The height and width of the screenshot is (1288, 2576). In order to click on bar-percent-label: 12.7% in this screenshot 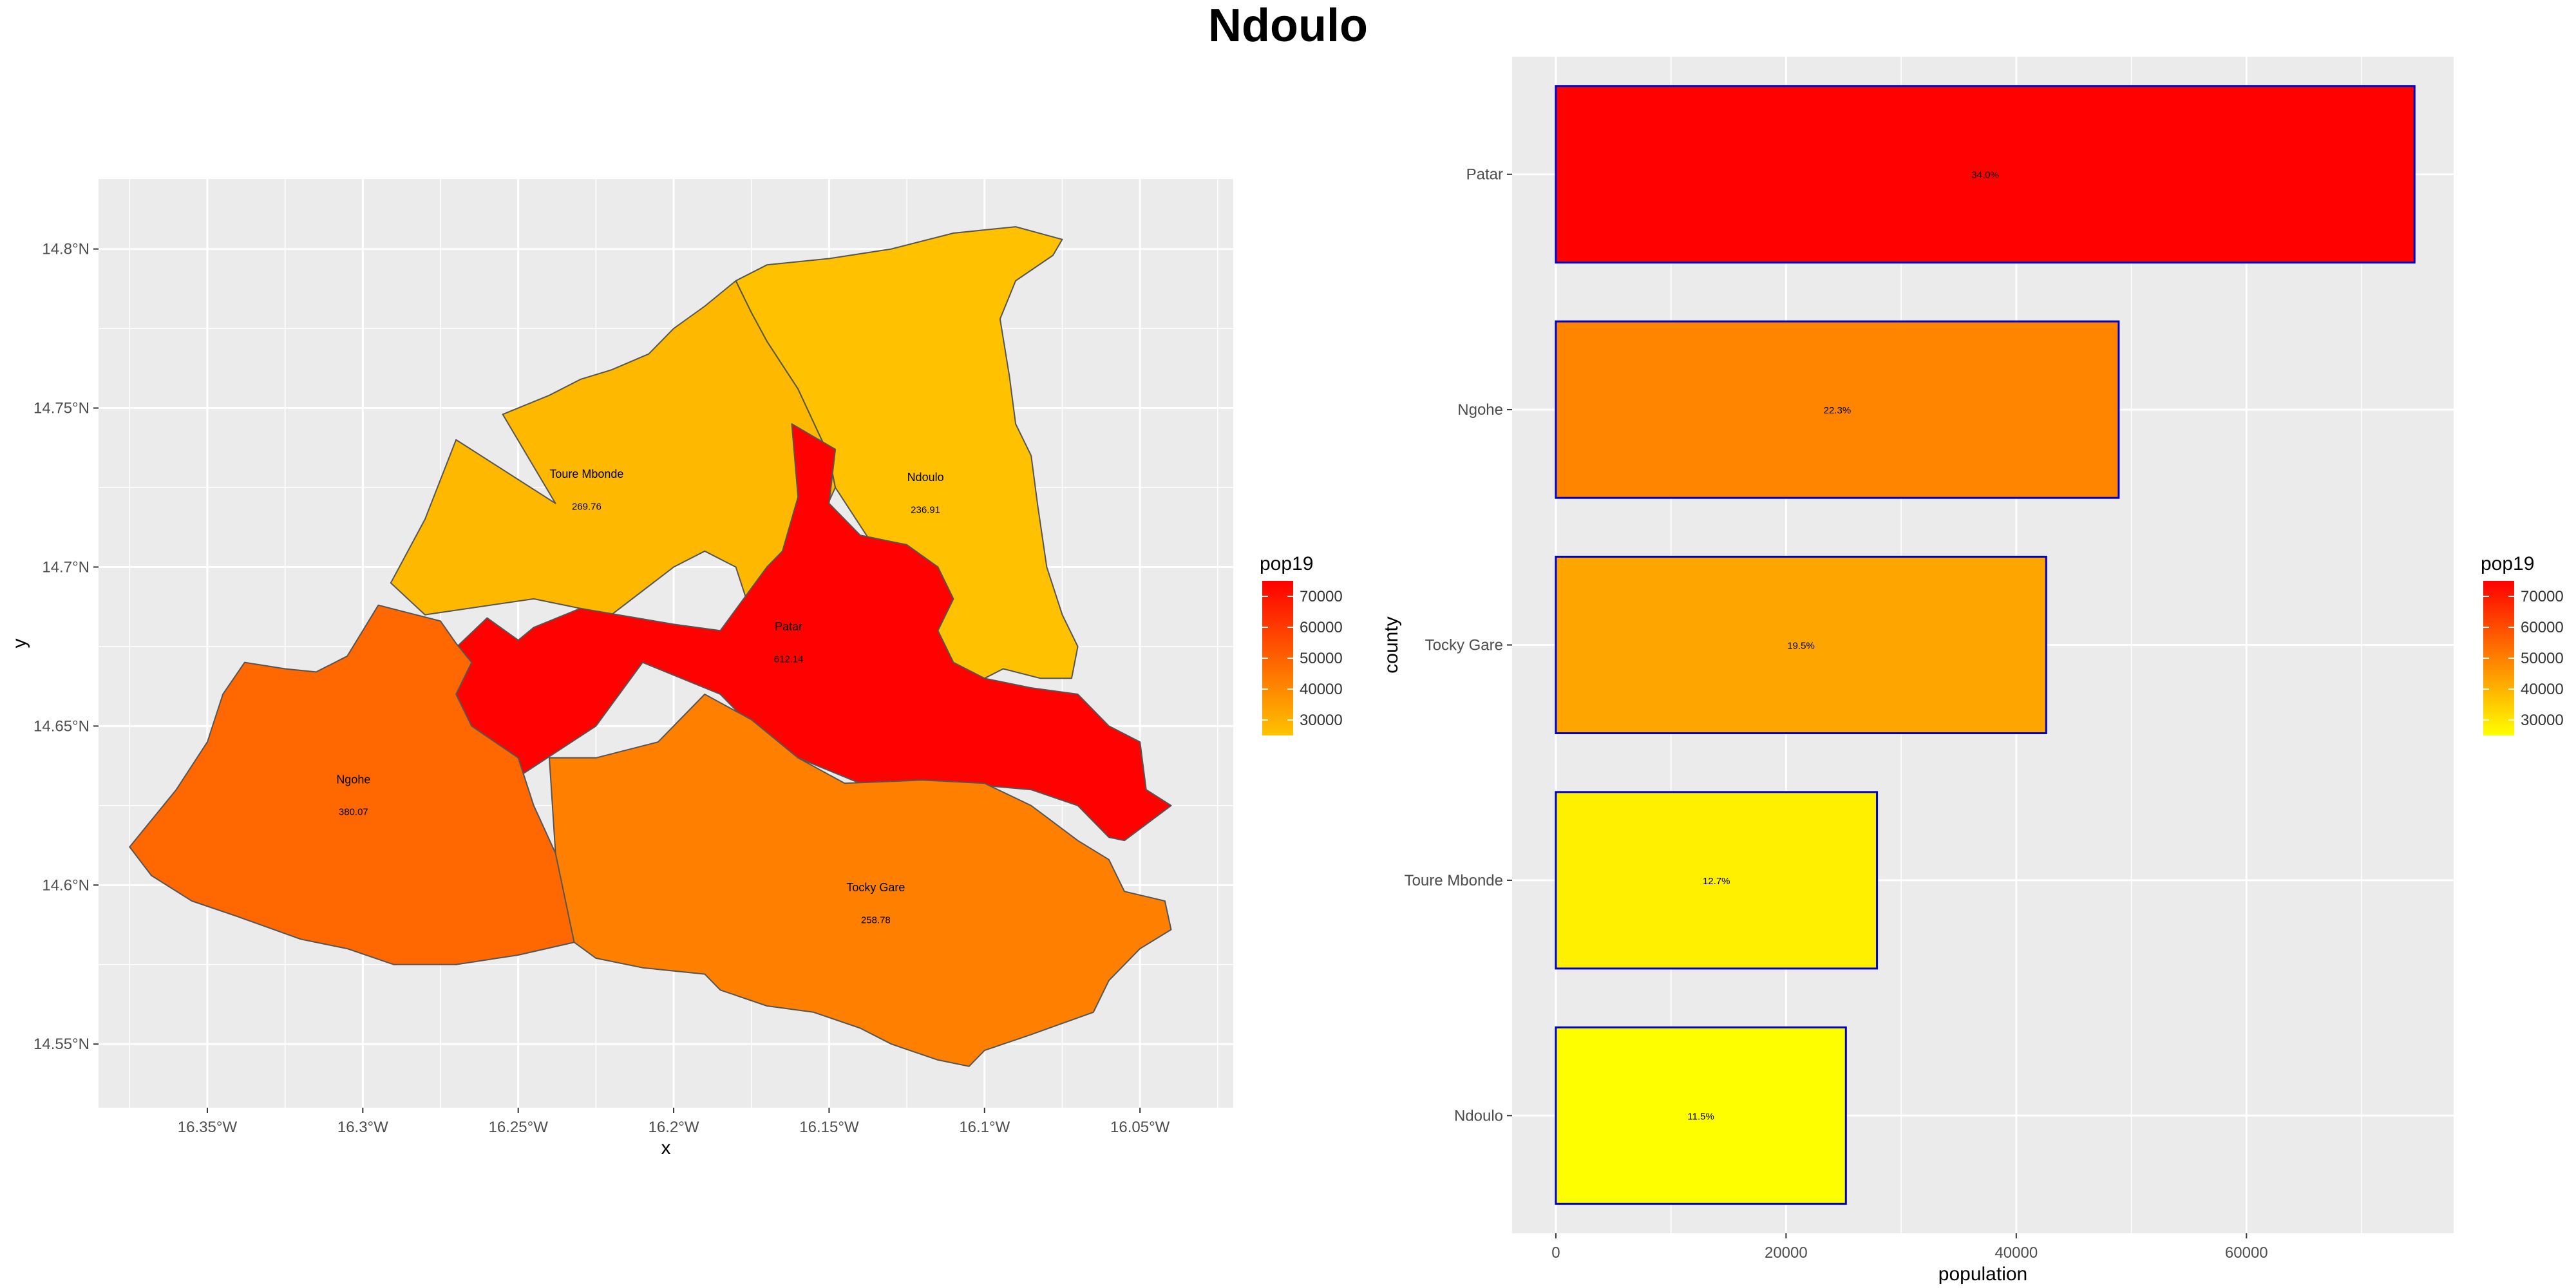, I will do `click(1717, 881)`.